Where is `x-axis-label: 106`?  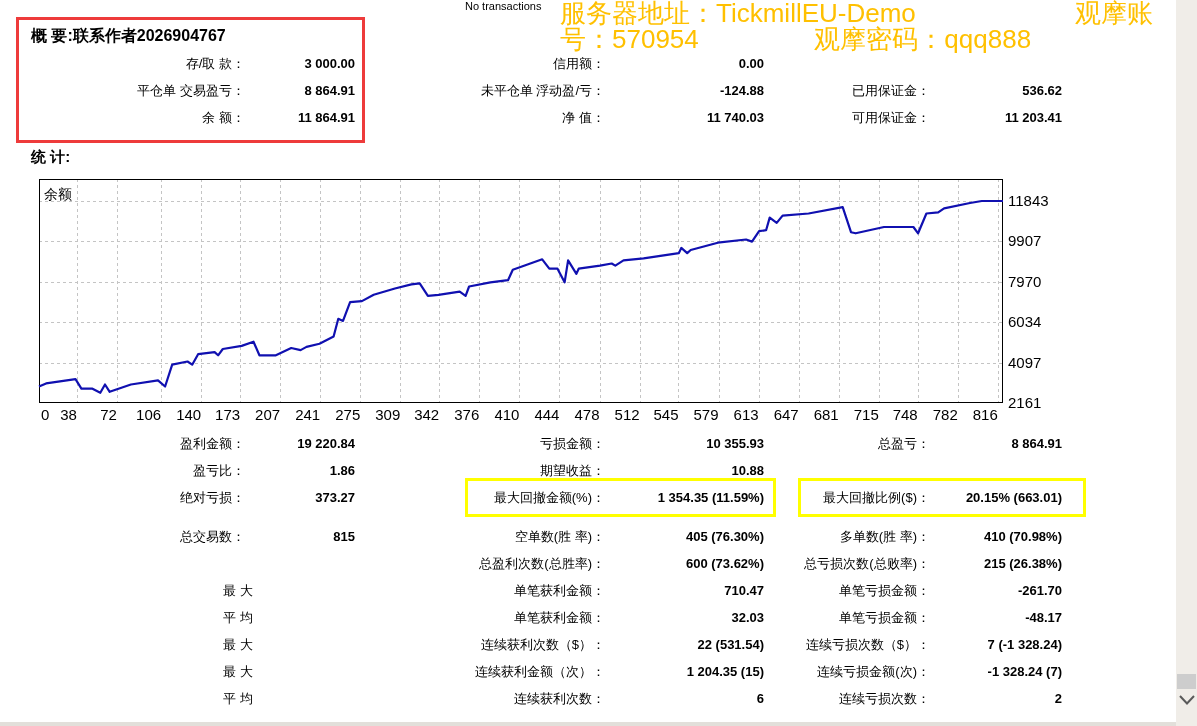 x-axis-label: 106 is located at coordinates (149, 414).